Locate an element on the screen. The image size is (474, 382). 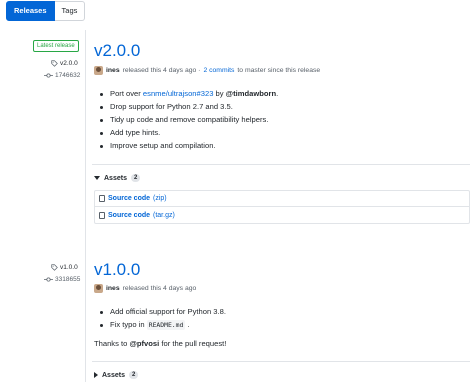
pr-link: esnme/ultrajson#323 is located at coordinates (178, 93).